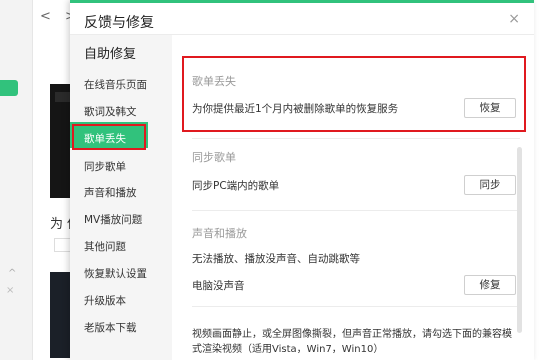 This screenshot has width=540, height=360. Describe the element at coordinates (490, 185) in the screenshot. I see `sync-button: 同步` at that location.